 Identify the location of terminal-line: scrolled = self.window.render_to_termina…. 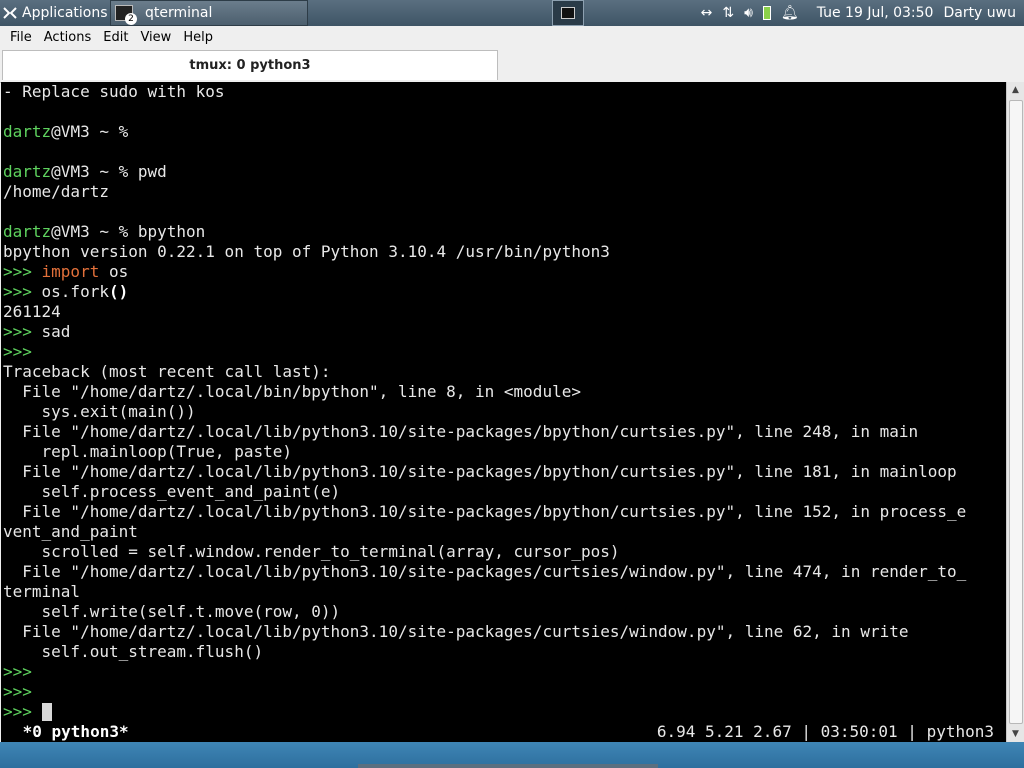
(503, 552).